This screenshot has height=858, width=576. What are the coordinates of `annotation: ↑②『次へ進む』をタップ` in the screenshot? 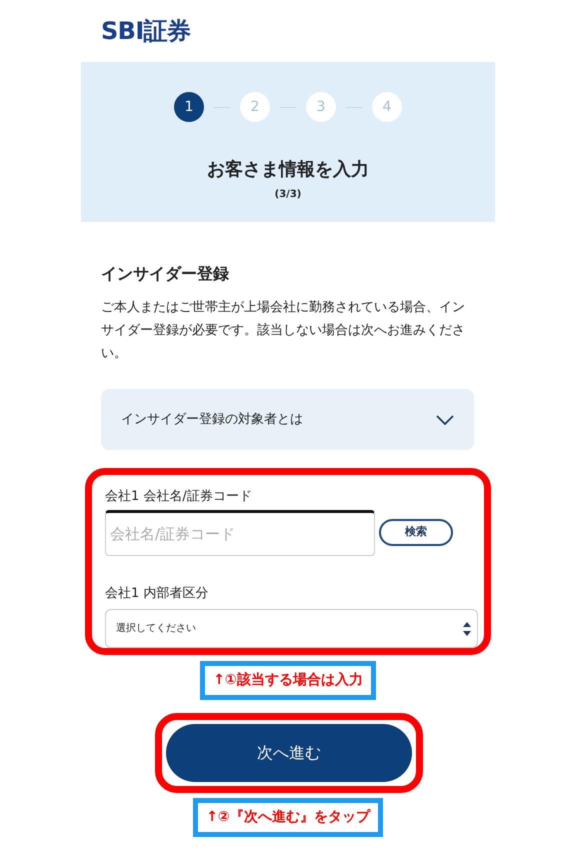 It's located at (288, 817).